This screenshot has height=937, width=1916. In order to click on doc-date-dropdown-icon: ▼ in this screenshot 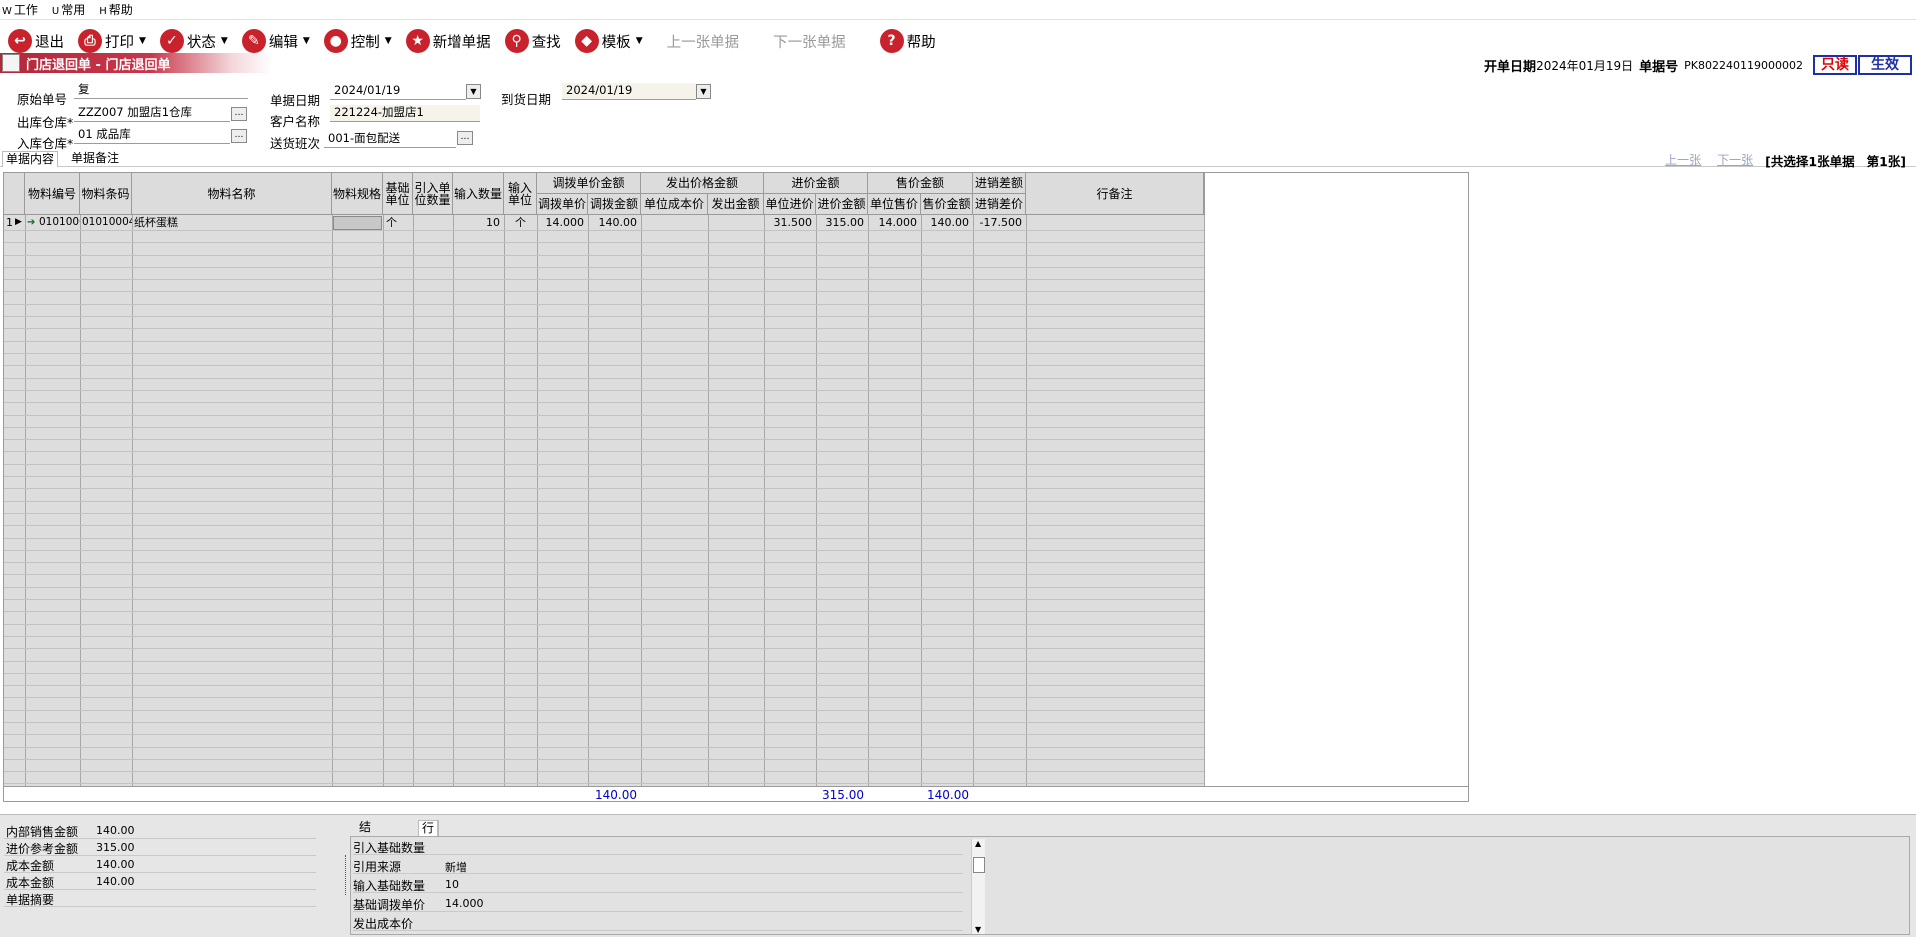, I will do `click(473, 91)`.